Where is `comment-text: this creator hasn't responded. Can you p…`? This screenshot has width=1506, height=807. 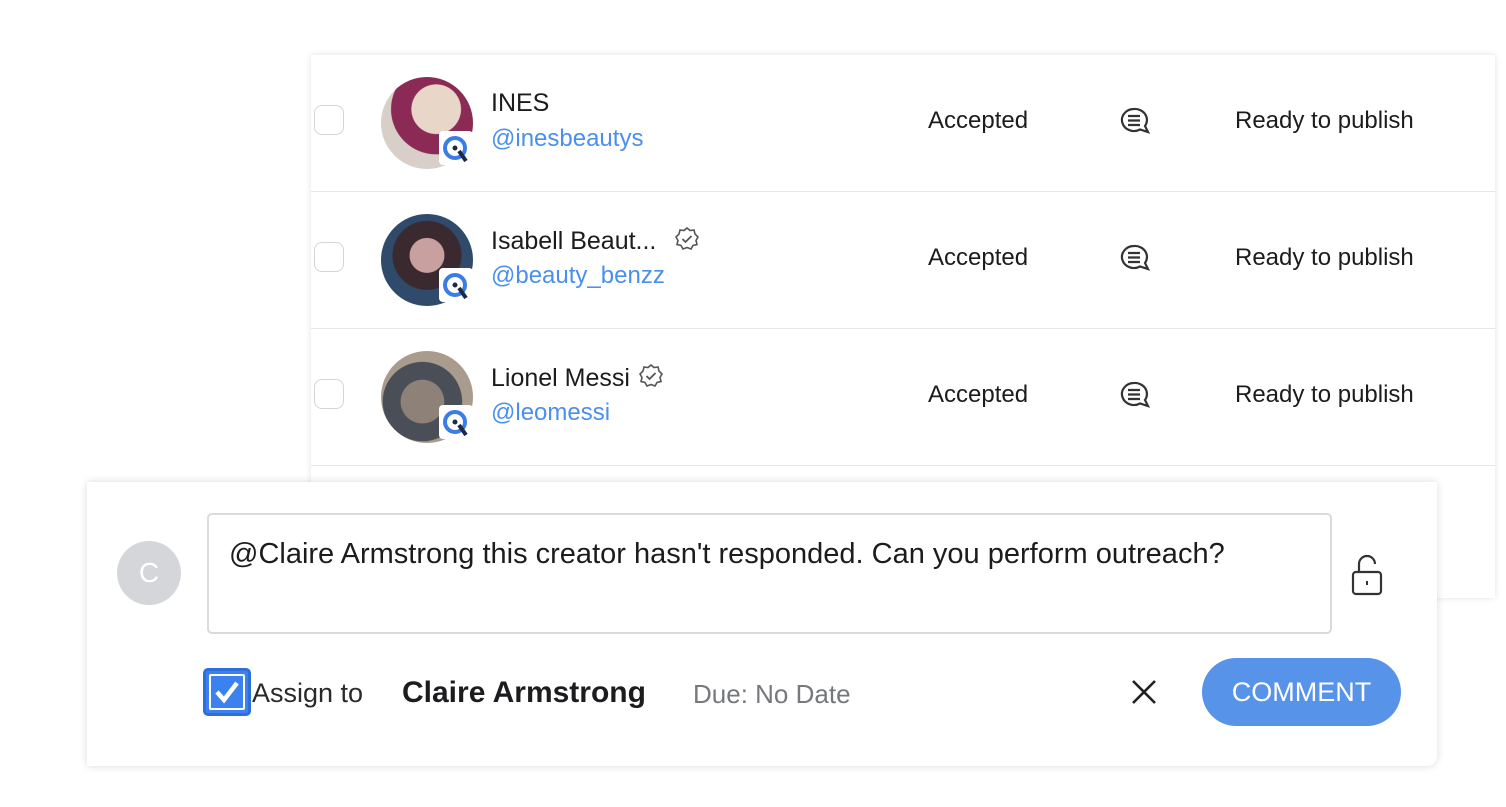 comment-text: this creator hasn't responded. Can you p… is located at coordinates (849, 554).